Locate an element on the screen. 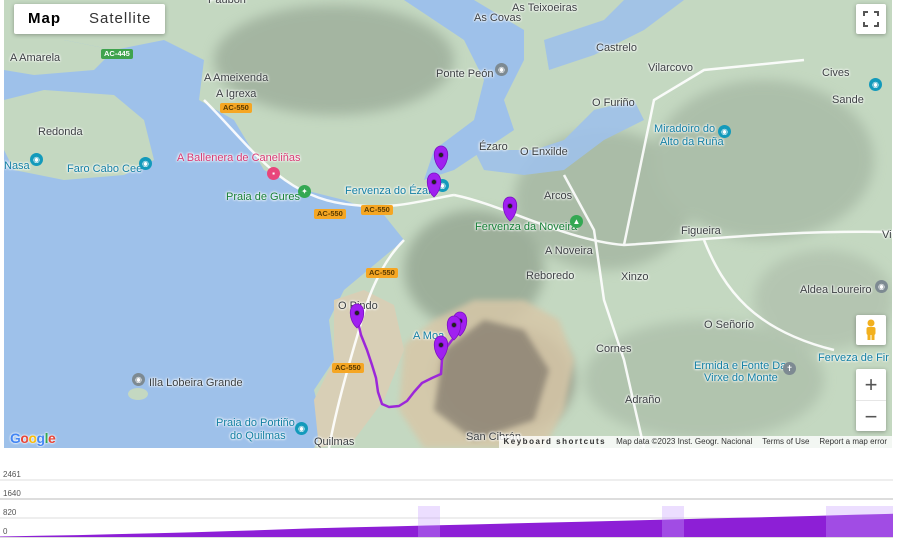 The height and width of the screenshot is (548, 900). fullscreen-icon is located at coordinates (871, 19).